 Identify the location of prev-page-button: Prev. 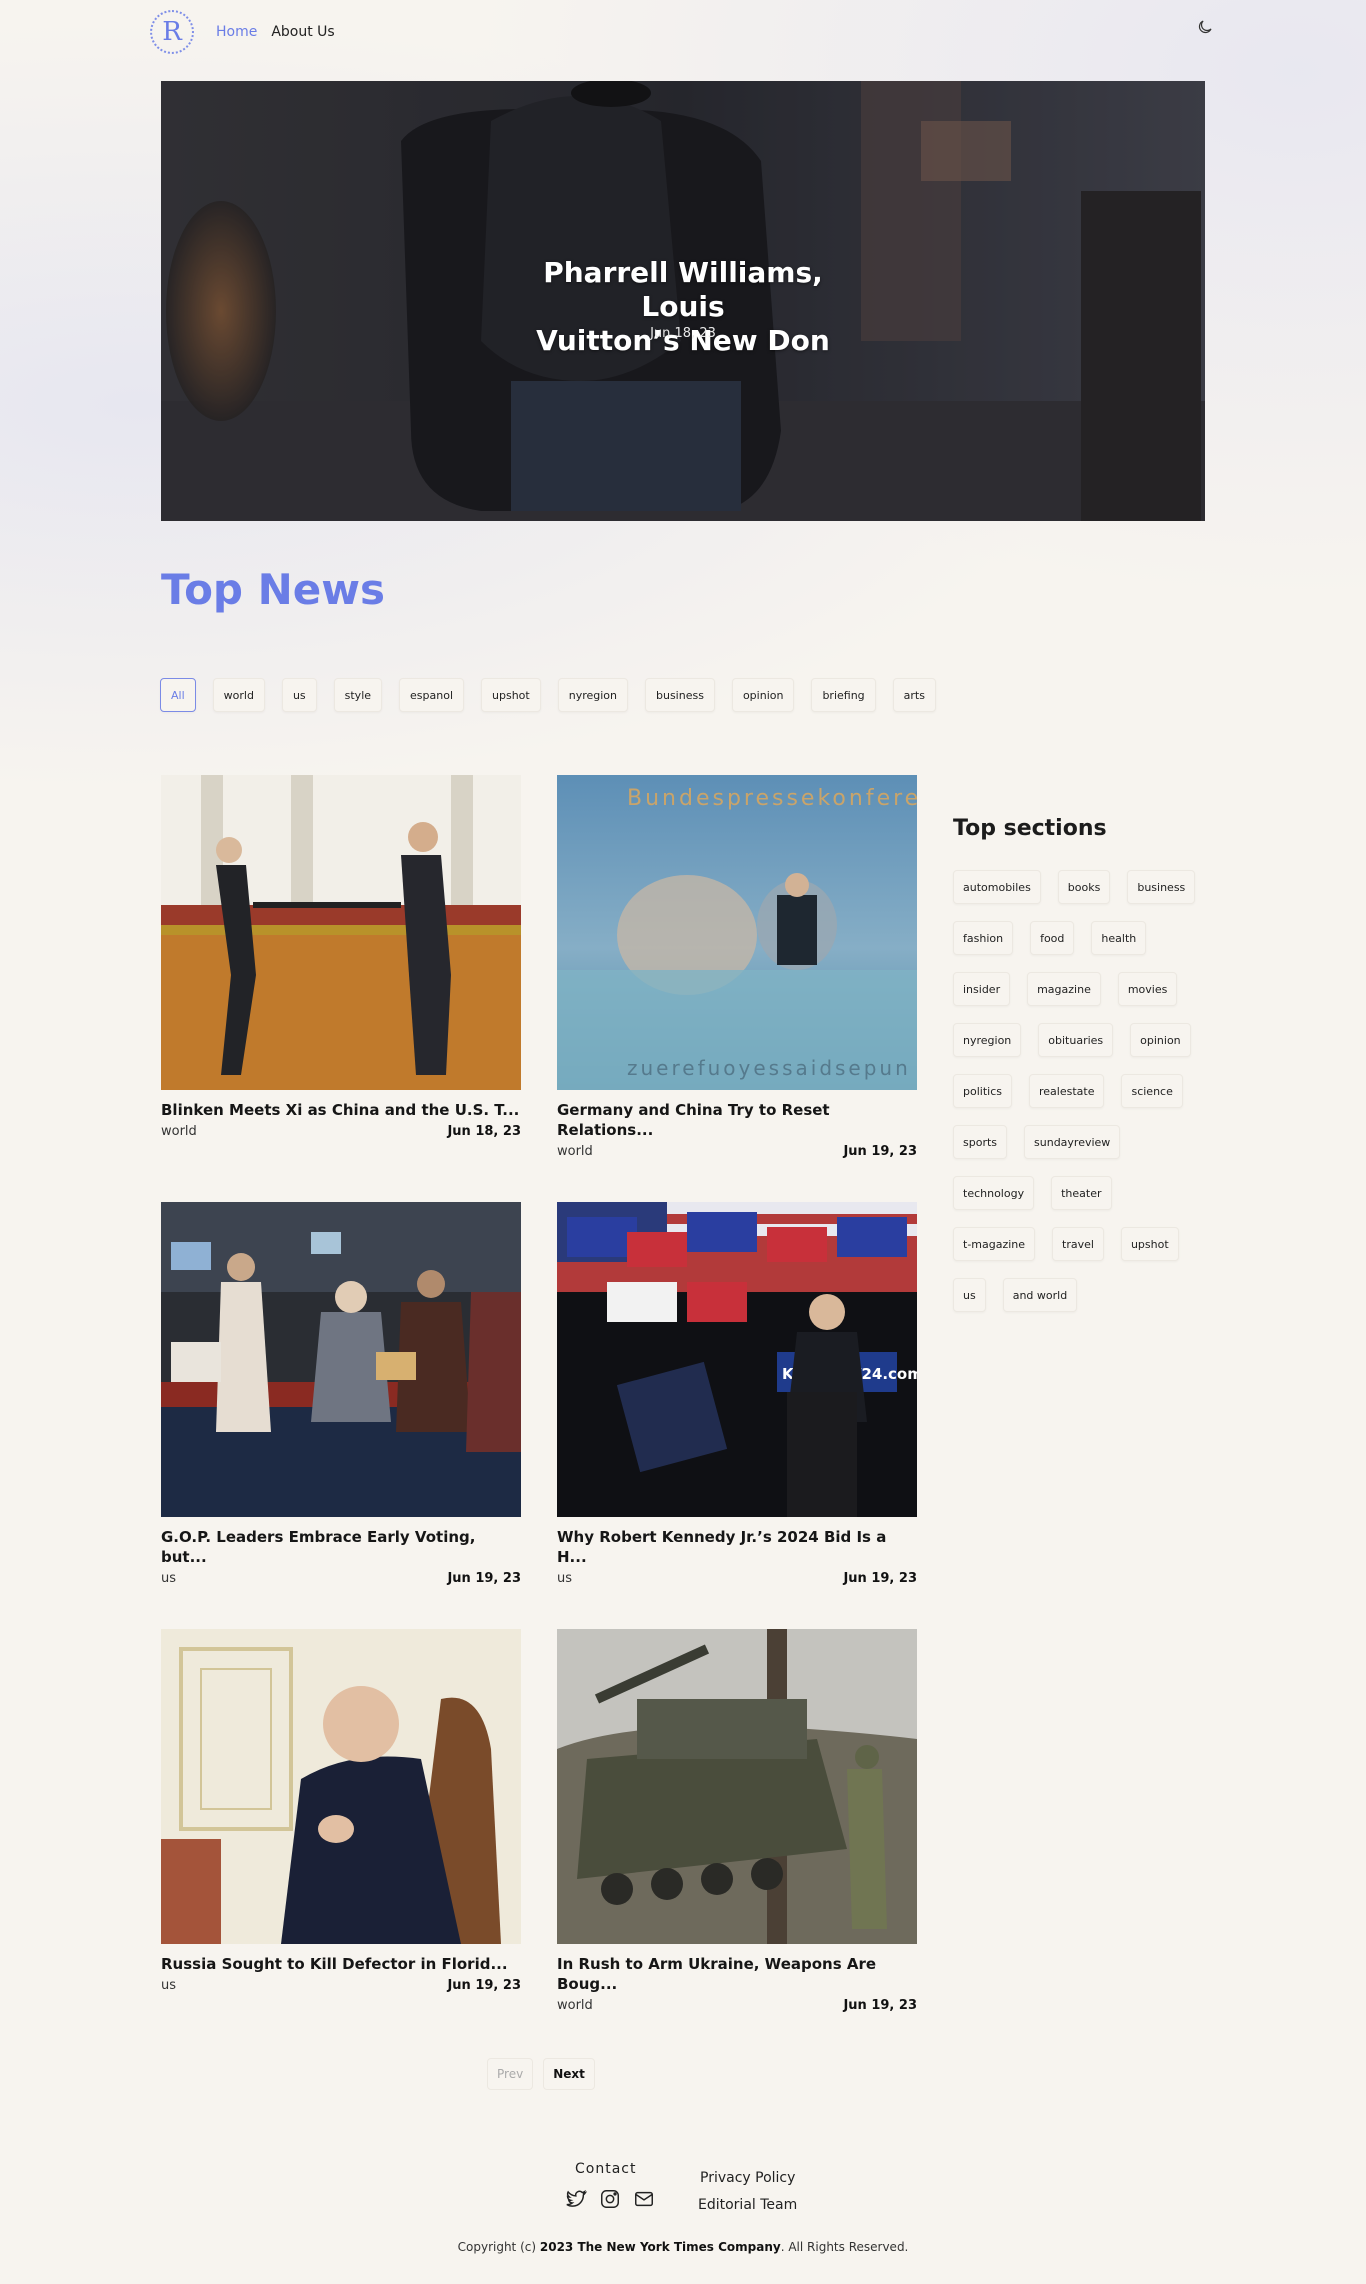
(510, 2074).